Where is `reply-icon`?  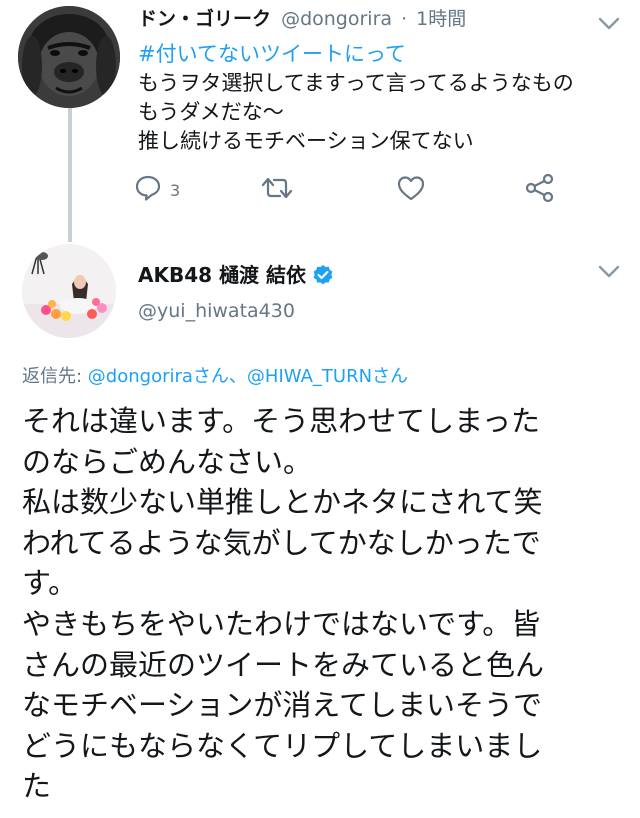
reply-icon is located at coordinates (148, 190).